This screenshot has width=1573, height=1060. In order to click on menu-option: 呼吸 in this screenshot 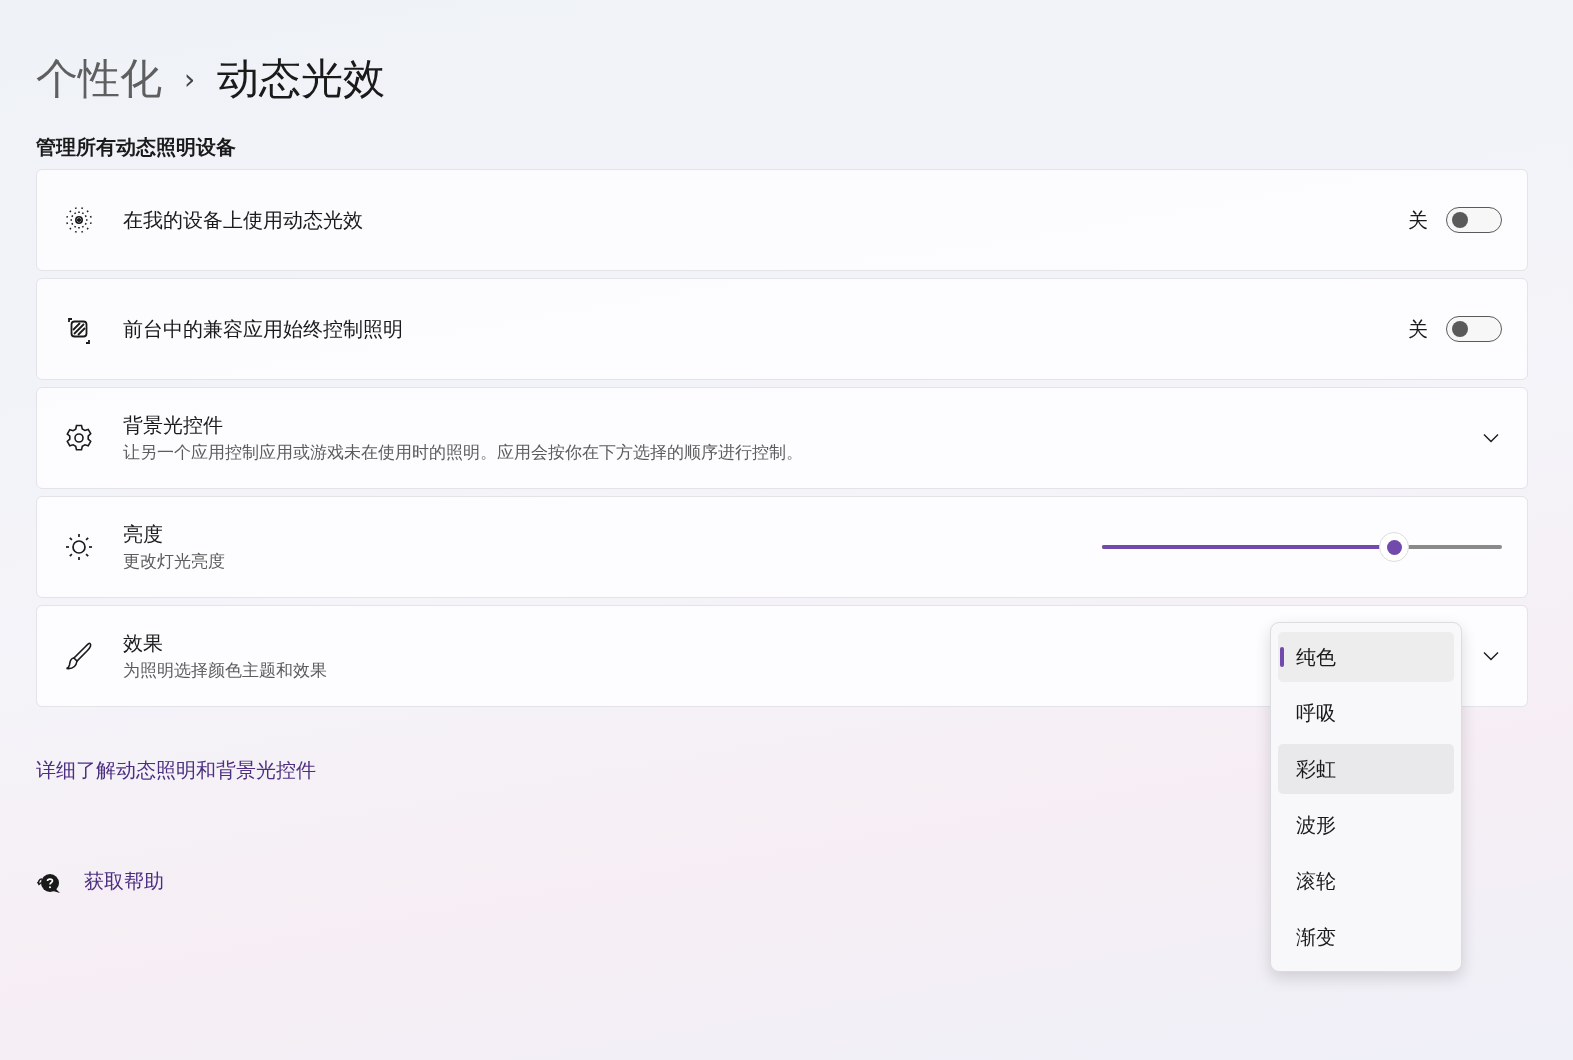, I will do `click(1366, 713)`.